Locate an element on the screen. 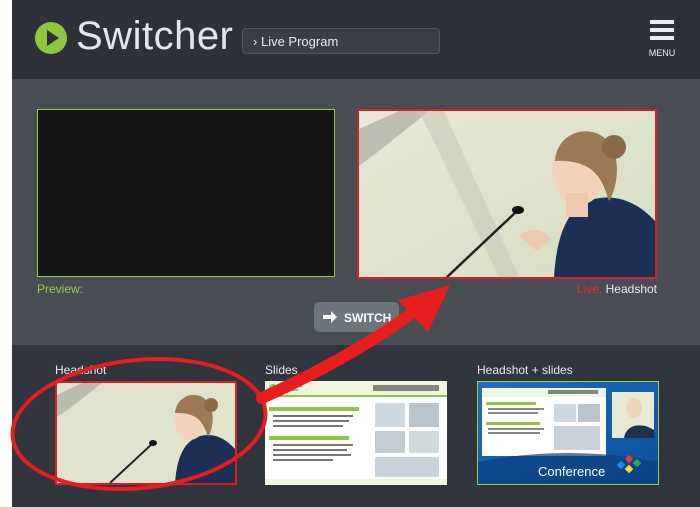 This screenshot has height=507, width=700. live-prefix: Live: is located at coordinates (589, 289).